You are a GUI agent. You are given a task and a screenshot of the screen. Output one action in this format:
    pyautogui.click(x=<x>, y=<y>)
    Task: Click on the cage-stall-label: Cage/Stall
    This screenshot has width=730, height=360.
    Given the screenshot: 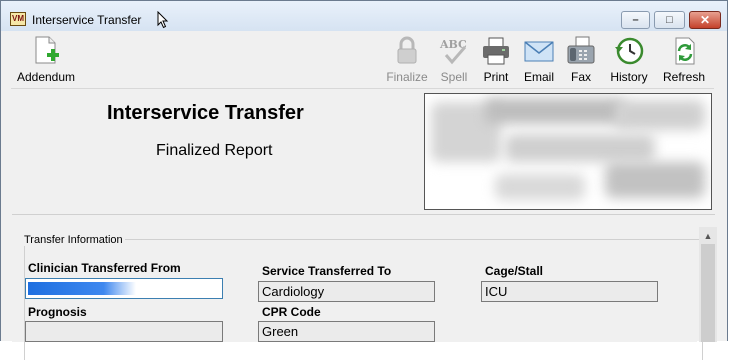 What is the action you would take?
    pyautogui.click(x=514, y=271)
    